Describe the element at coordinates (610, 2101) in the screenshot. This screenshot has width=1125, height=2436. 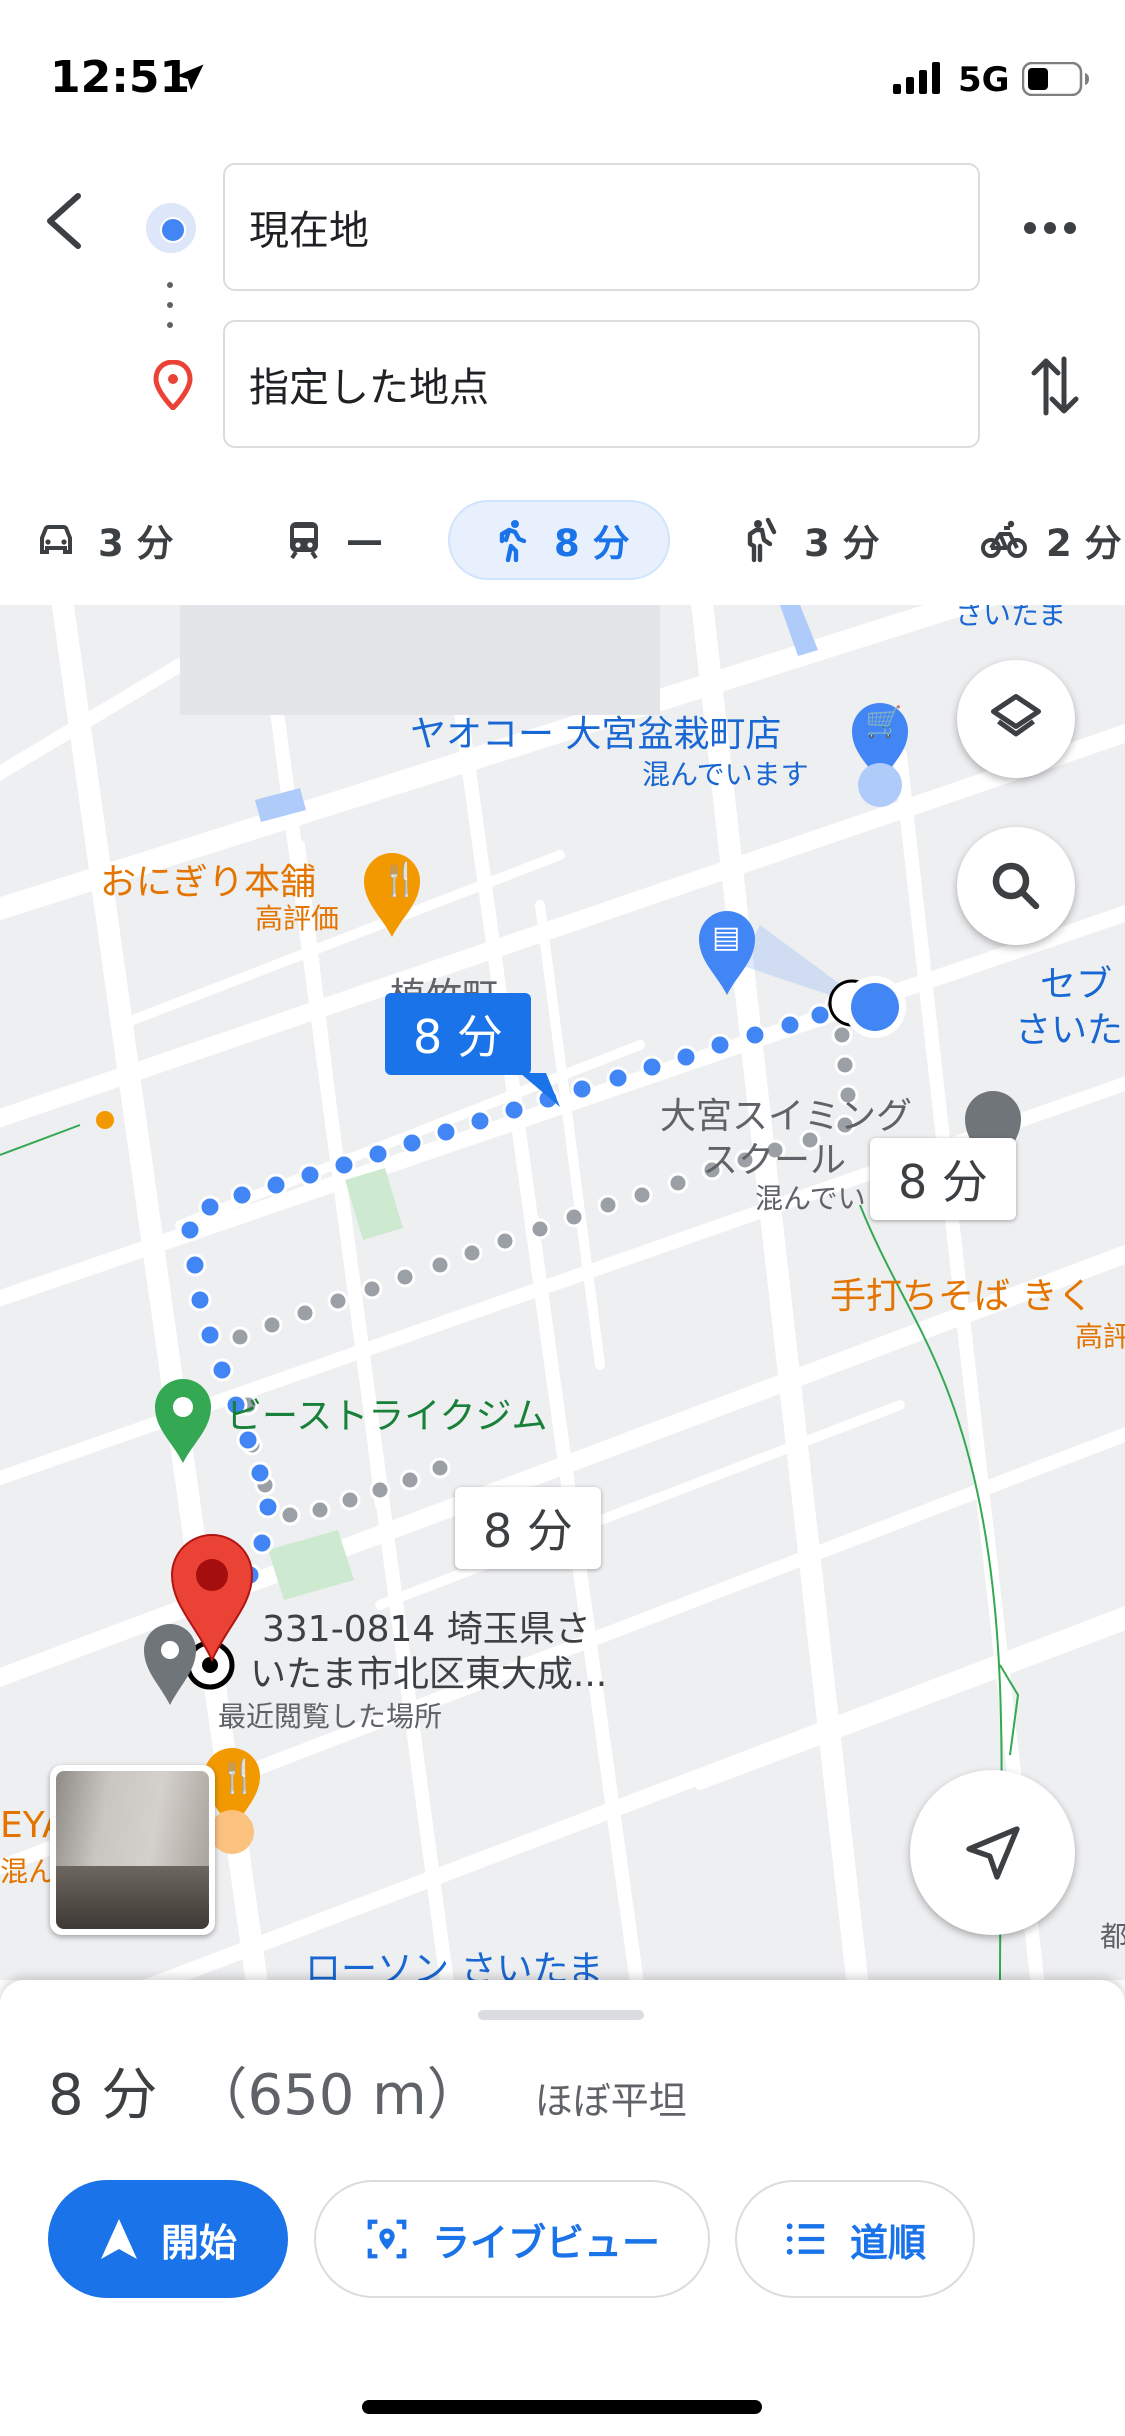
I see `route-terrain: ほぼ平坦` at that location.